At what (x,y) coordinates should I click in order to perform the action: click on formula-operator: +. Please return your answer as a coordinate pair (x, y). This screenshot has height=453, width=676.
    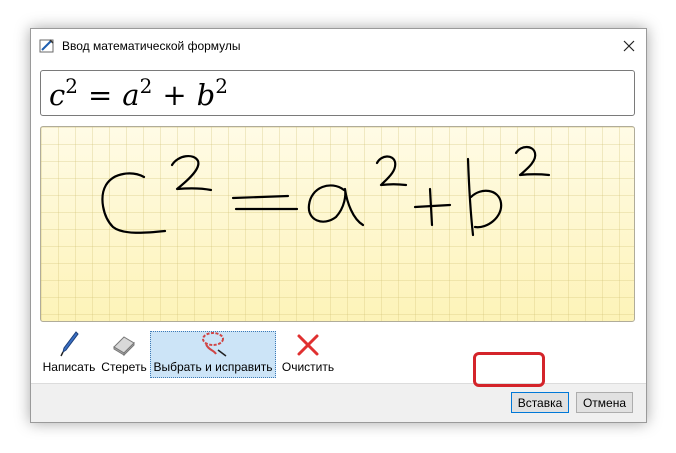
    Looking at the image, I should click on (174, 95).